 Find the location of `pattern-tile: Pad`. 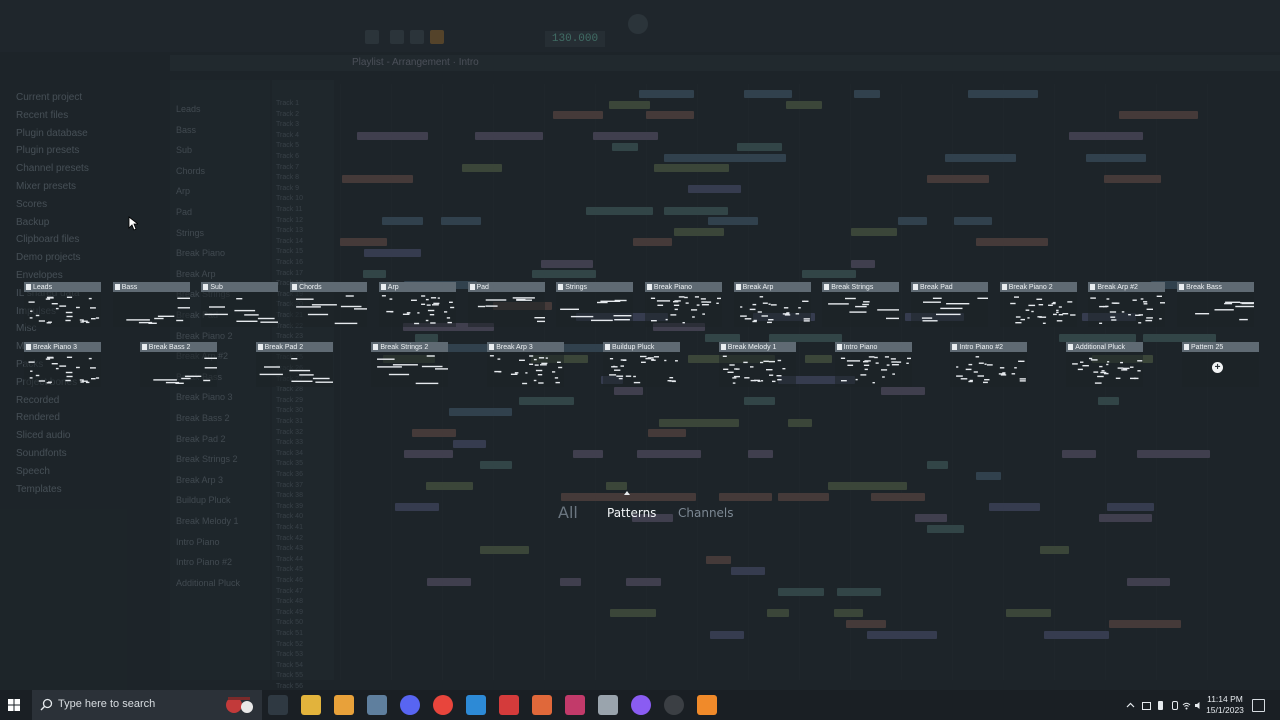

pattern-tile: Pad is located at coordinates (506, 304).